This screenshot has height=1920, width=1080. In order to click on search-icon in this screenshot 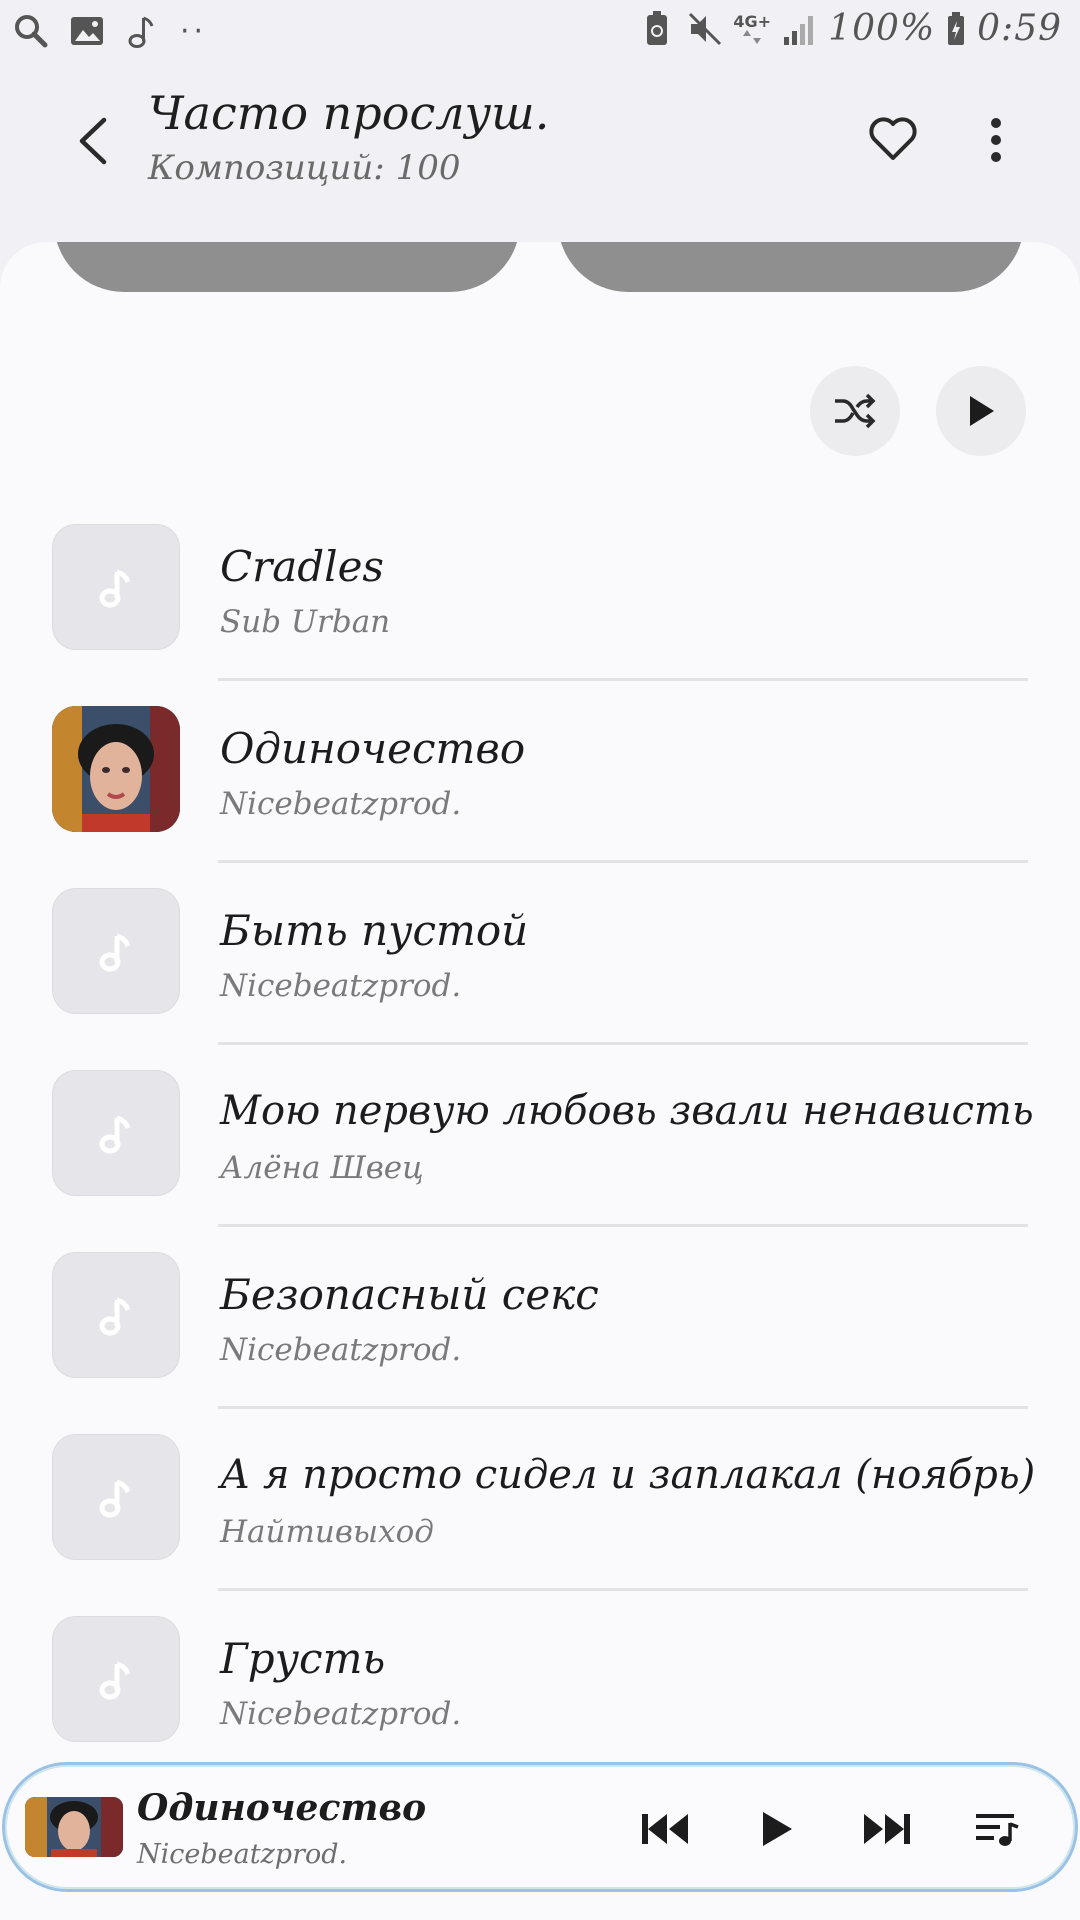, I will do `click(31, 31)`.